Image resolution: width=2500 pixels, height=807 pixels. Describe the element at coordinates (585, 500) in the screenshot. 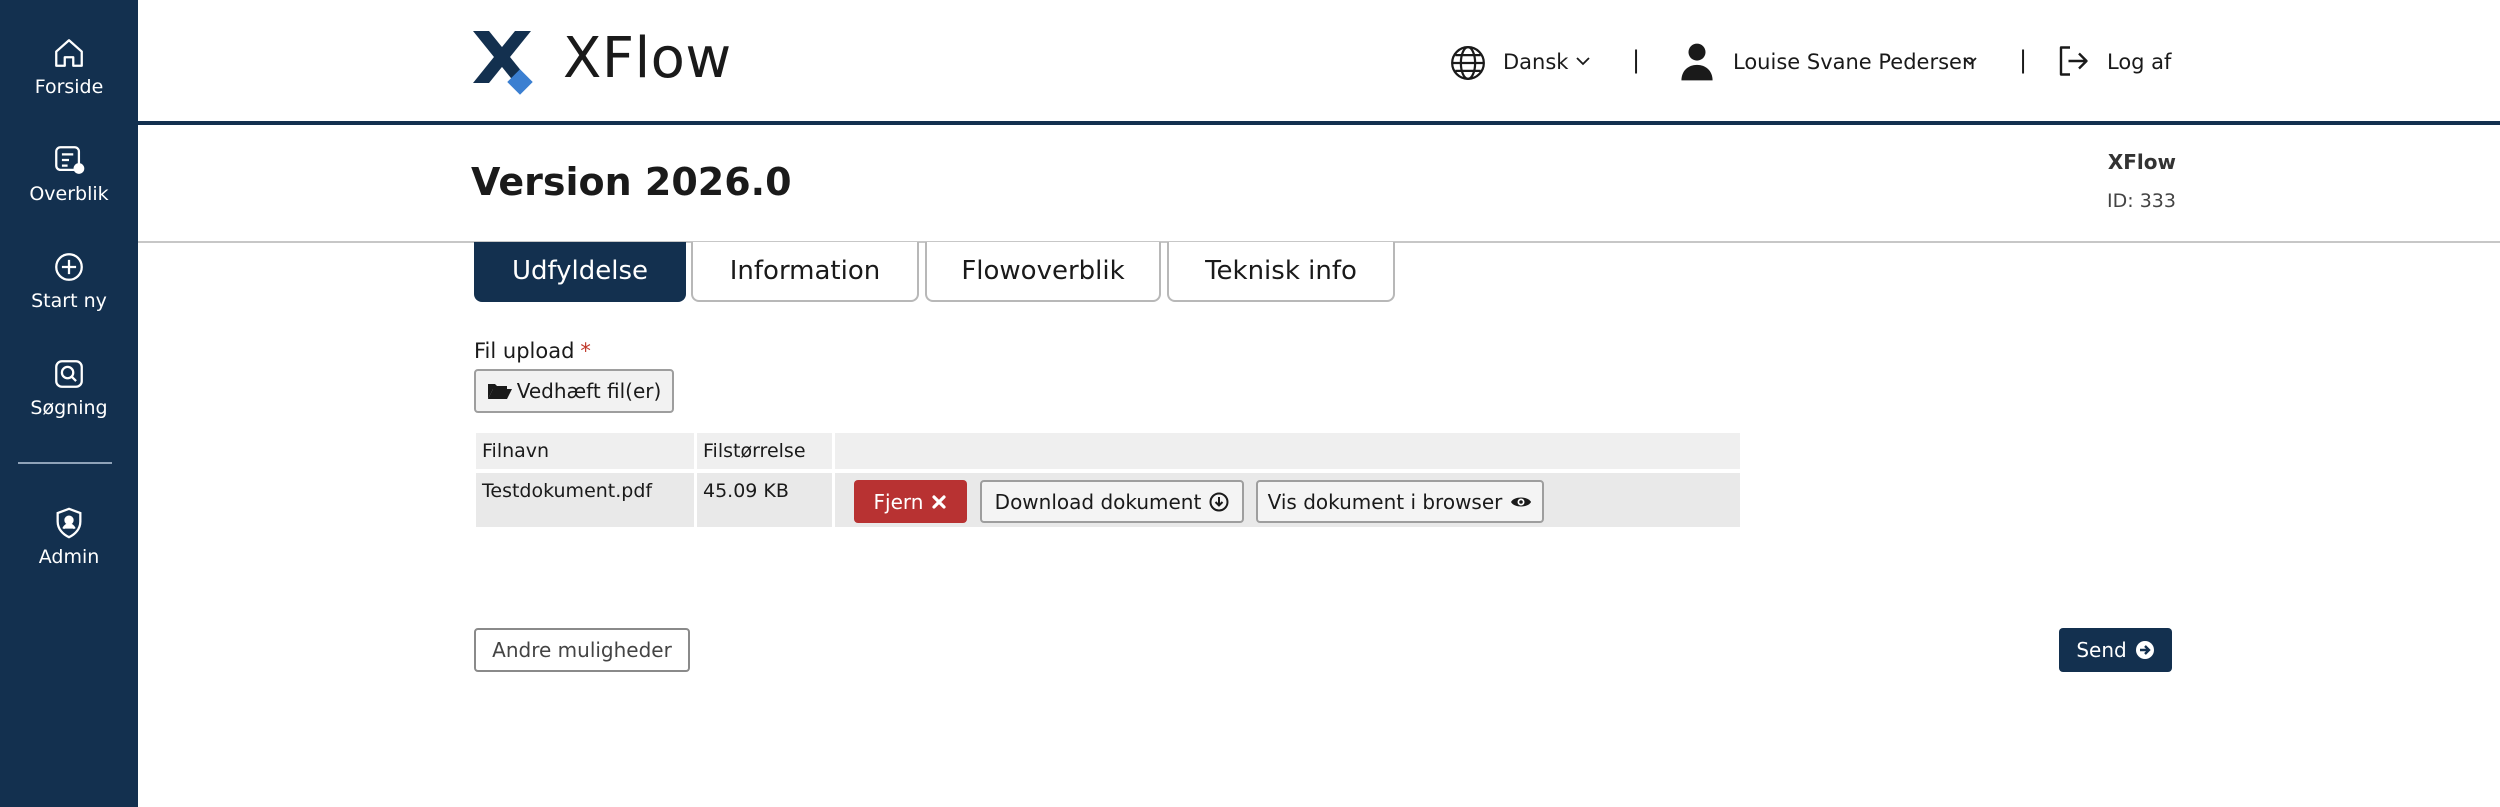

I see `file-name-cell: Testdokument.pdf` at that location.